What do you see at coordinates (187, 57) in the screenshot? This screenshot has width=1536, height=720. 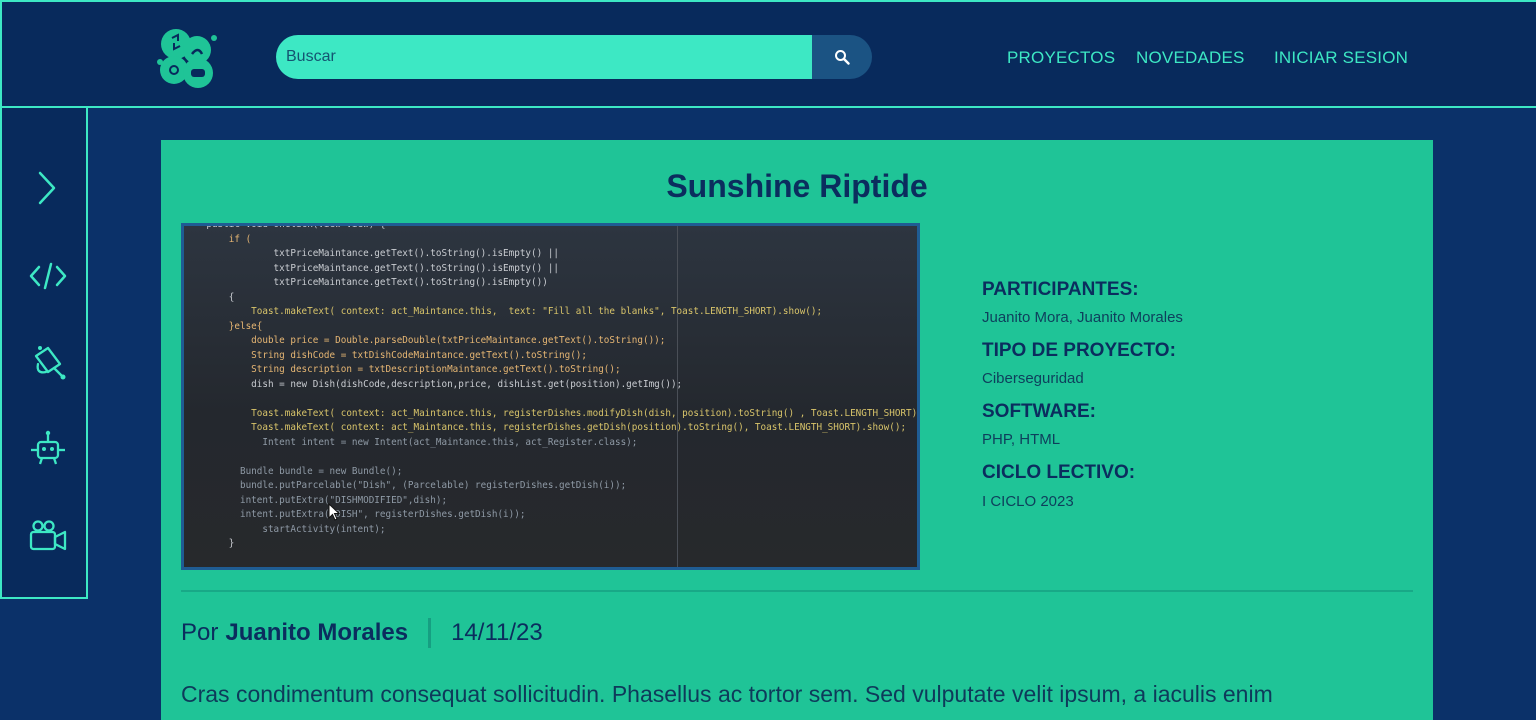 I see `logo-icon` at bounding box center [187, 57].